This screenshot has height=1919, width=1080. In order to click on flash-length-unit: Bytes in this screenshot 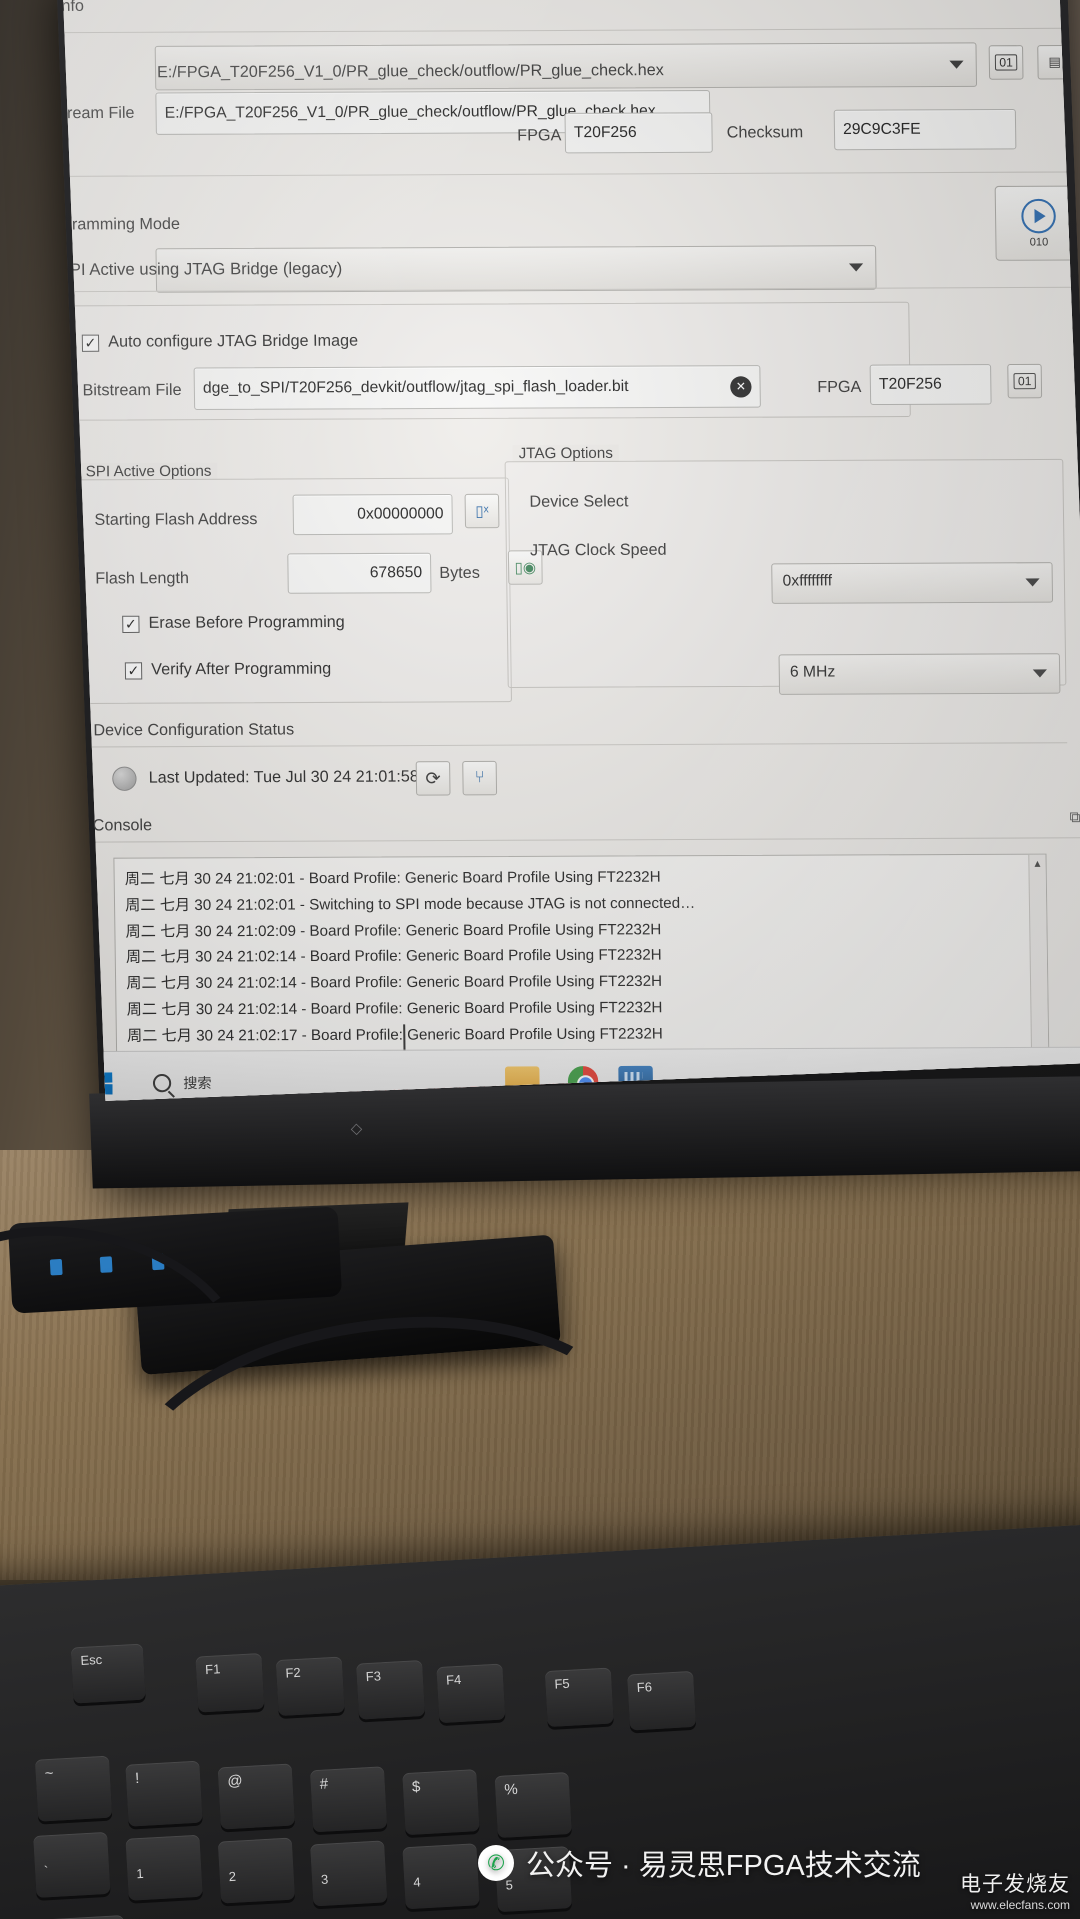, I will do `click(459, 573)`.